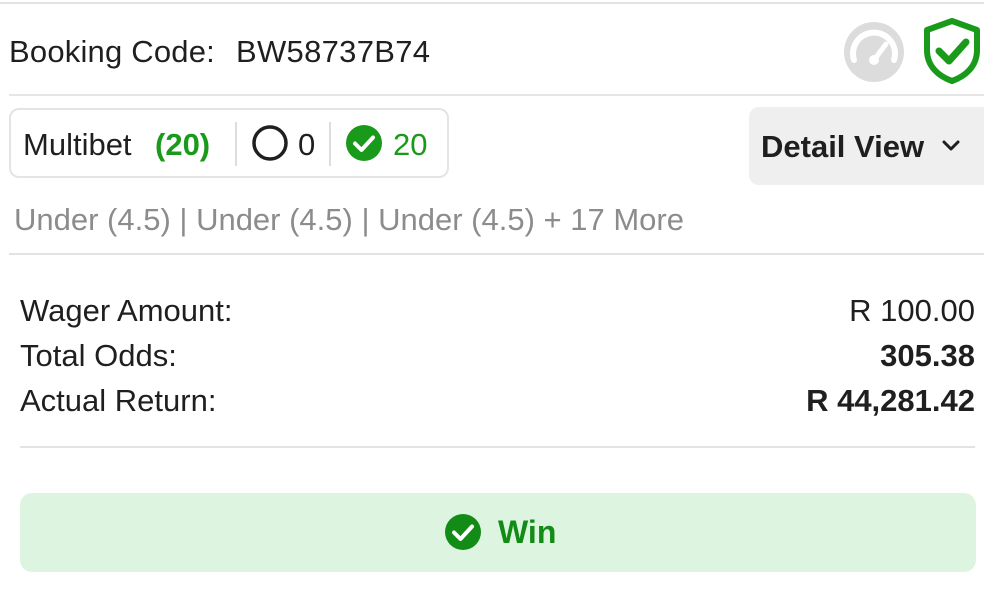  What do you see at coordinates (927, 355) in the screenshot?
I see `total-odds-value: 305.38` at bounding box center [927, 355].